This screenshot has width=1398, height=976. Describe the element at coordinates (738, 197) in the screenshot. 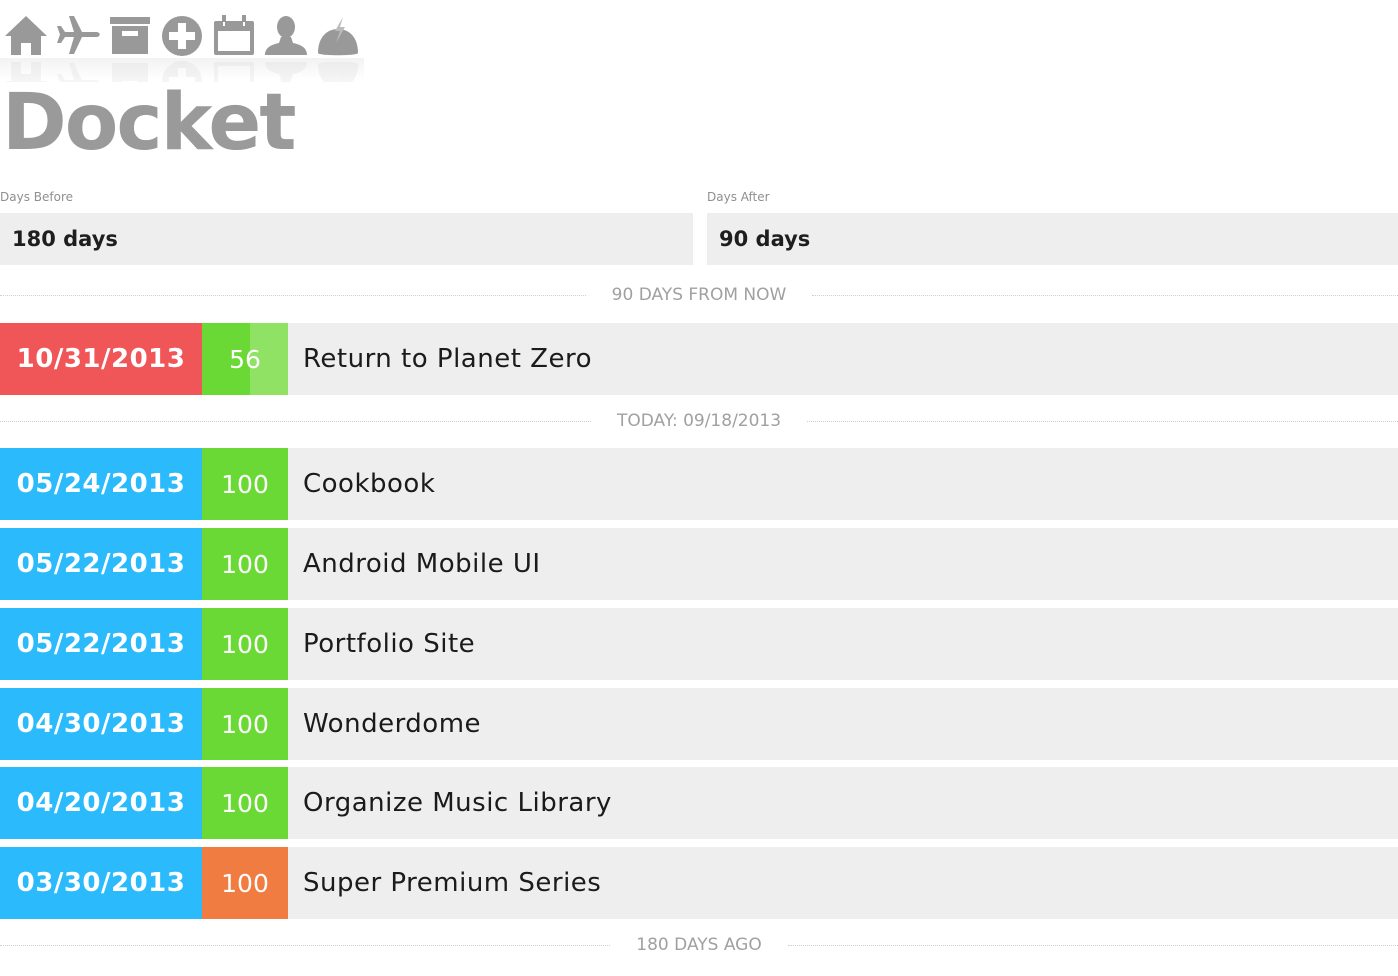

I see `days-after-label: Days After` at that location.